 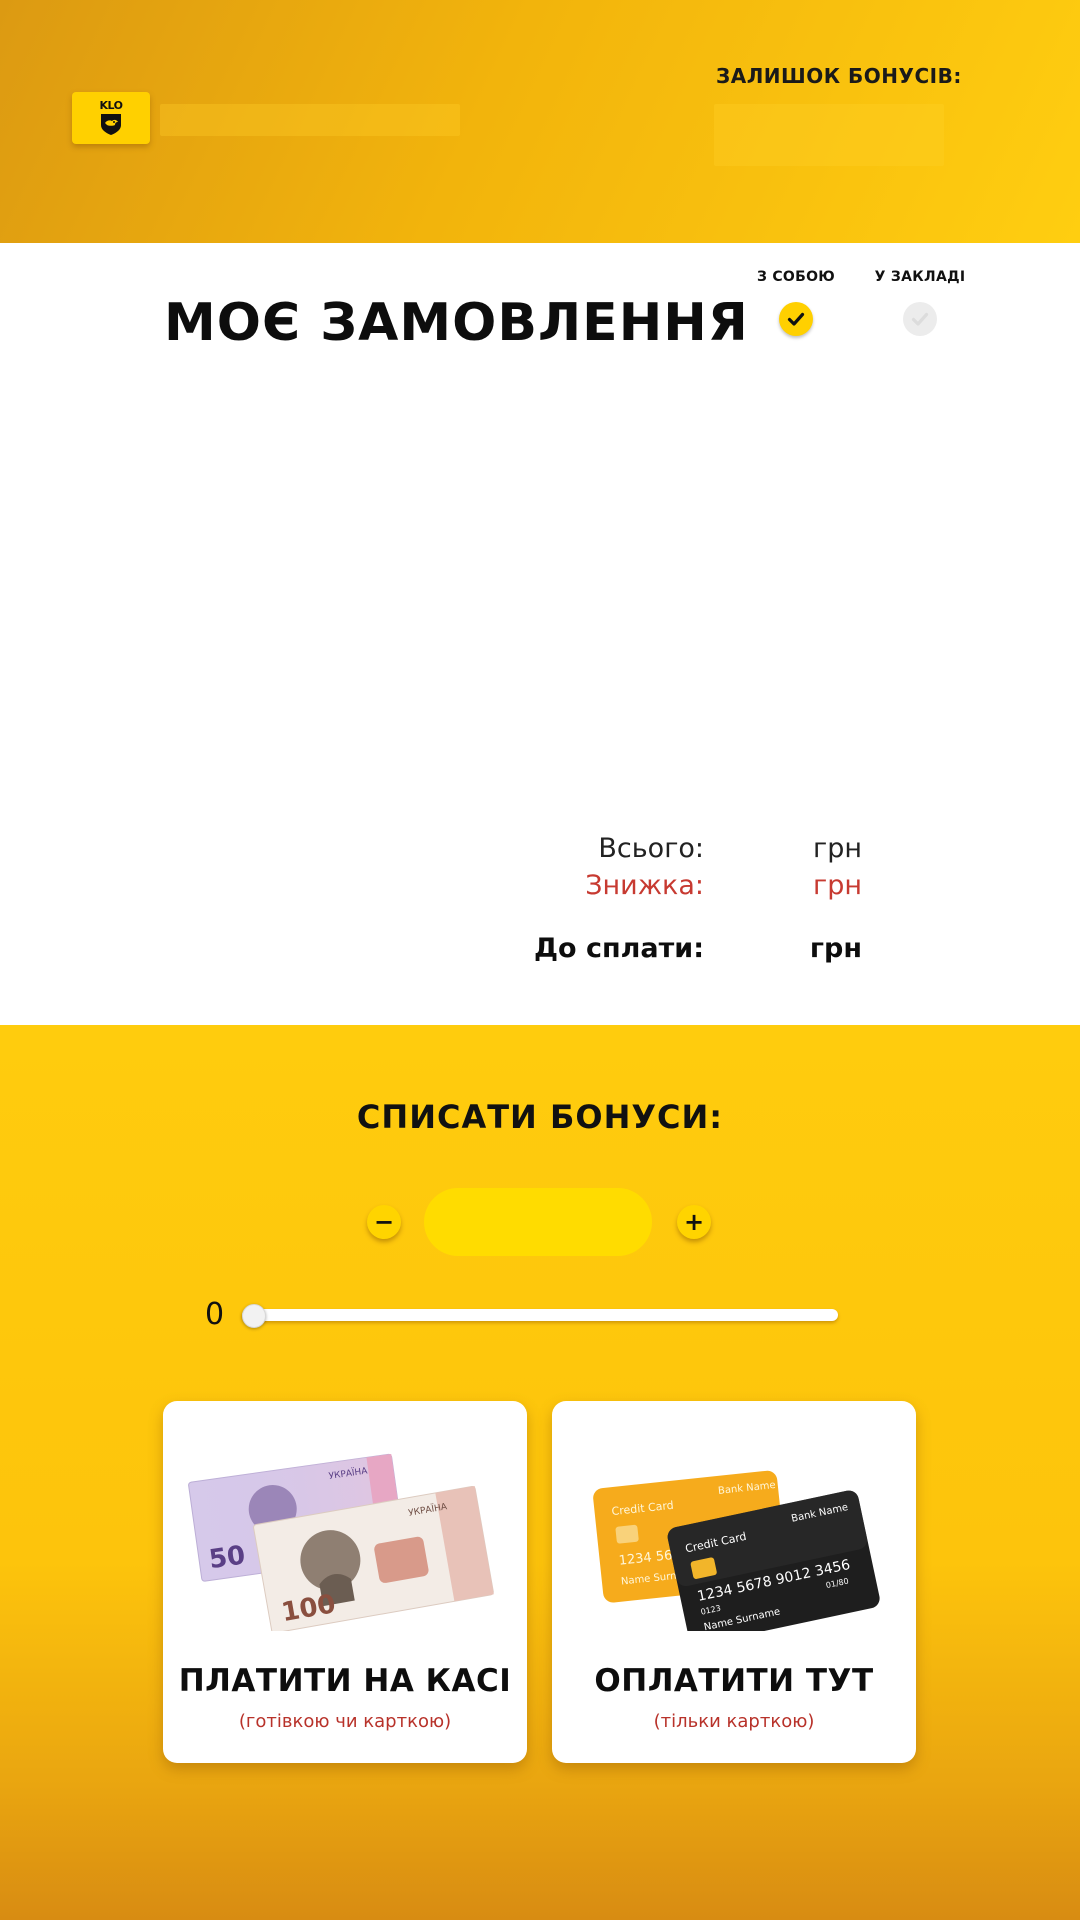 I want to click on logo-text: KLO, so click(x=111, y=105).